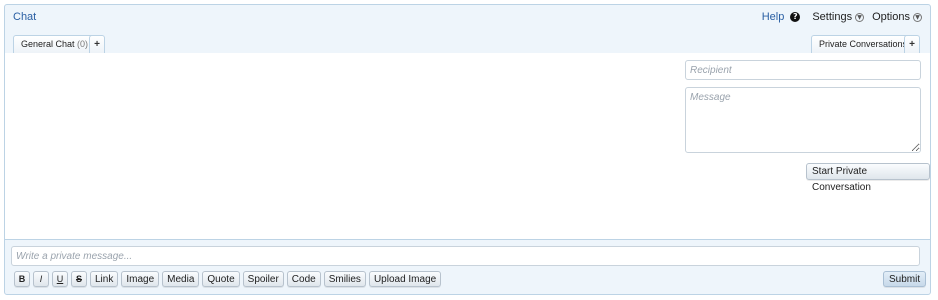 The height and width of the screenshot is (300, 938). Describe the element at coordinates (773, 17) in the screenshot. I see `help-link: Help` at that location.